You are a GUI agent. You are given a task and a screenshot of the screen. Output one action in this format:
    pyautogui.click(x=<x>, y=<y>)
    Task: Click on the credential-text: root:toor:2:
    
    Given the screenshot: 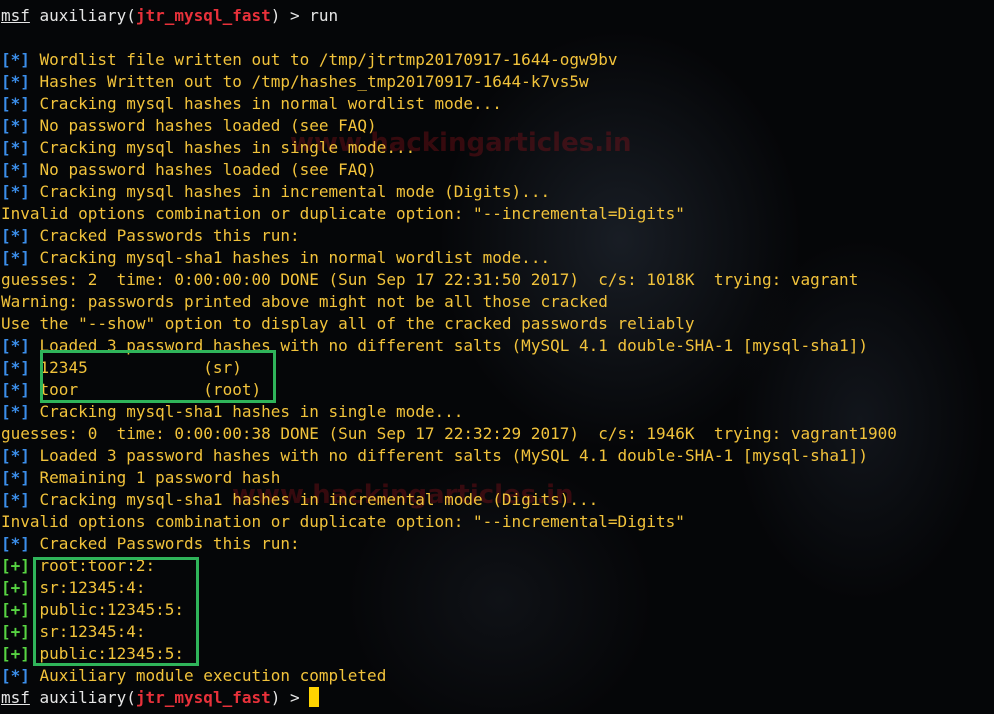 What is the action you would take?
    pyautogui.click(x=92, y=565)
    